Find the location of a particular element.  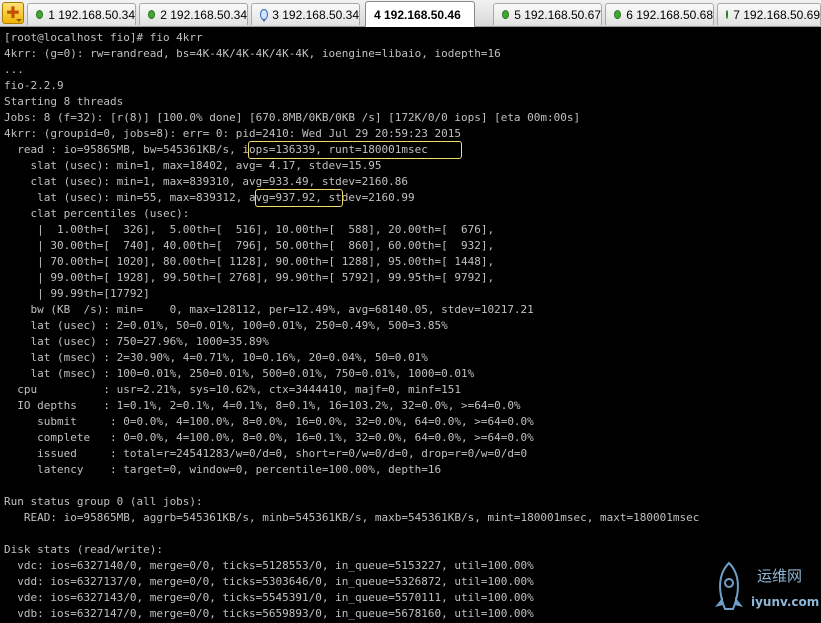

terminal-line: | 99.99th=[17792] is located at coordinates (77, 293).